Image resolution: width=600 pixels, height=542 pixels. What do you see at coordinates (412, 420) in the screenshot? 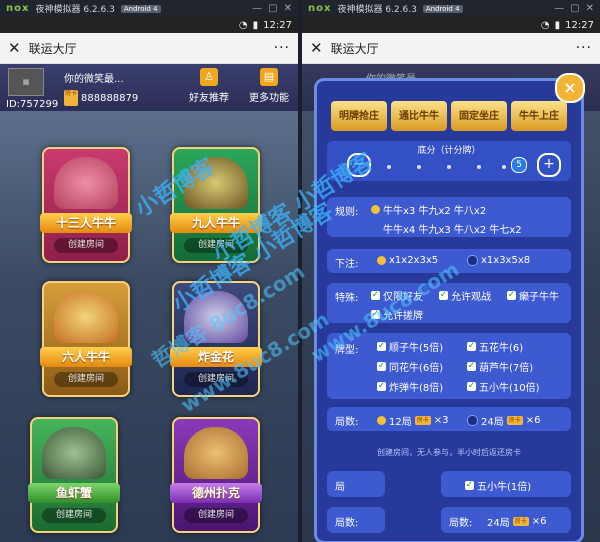
I see `rounds-option-12: 12局 房卡 ×3` at bounding box center [412, 420].